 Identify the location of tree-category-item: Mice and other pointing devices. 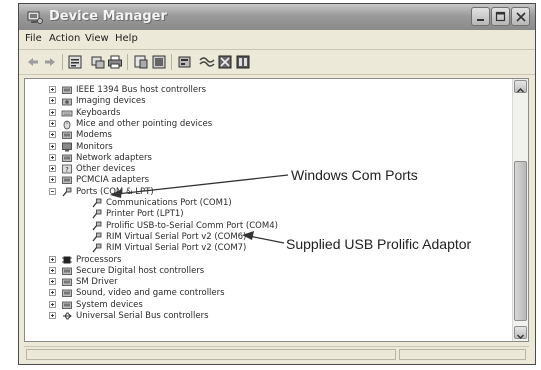
(260, 124).